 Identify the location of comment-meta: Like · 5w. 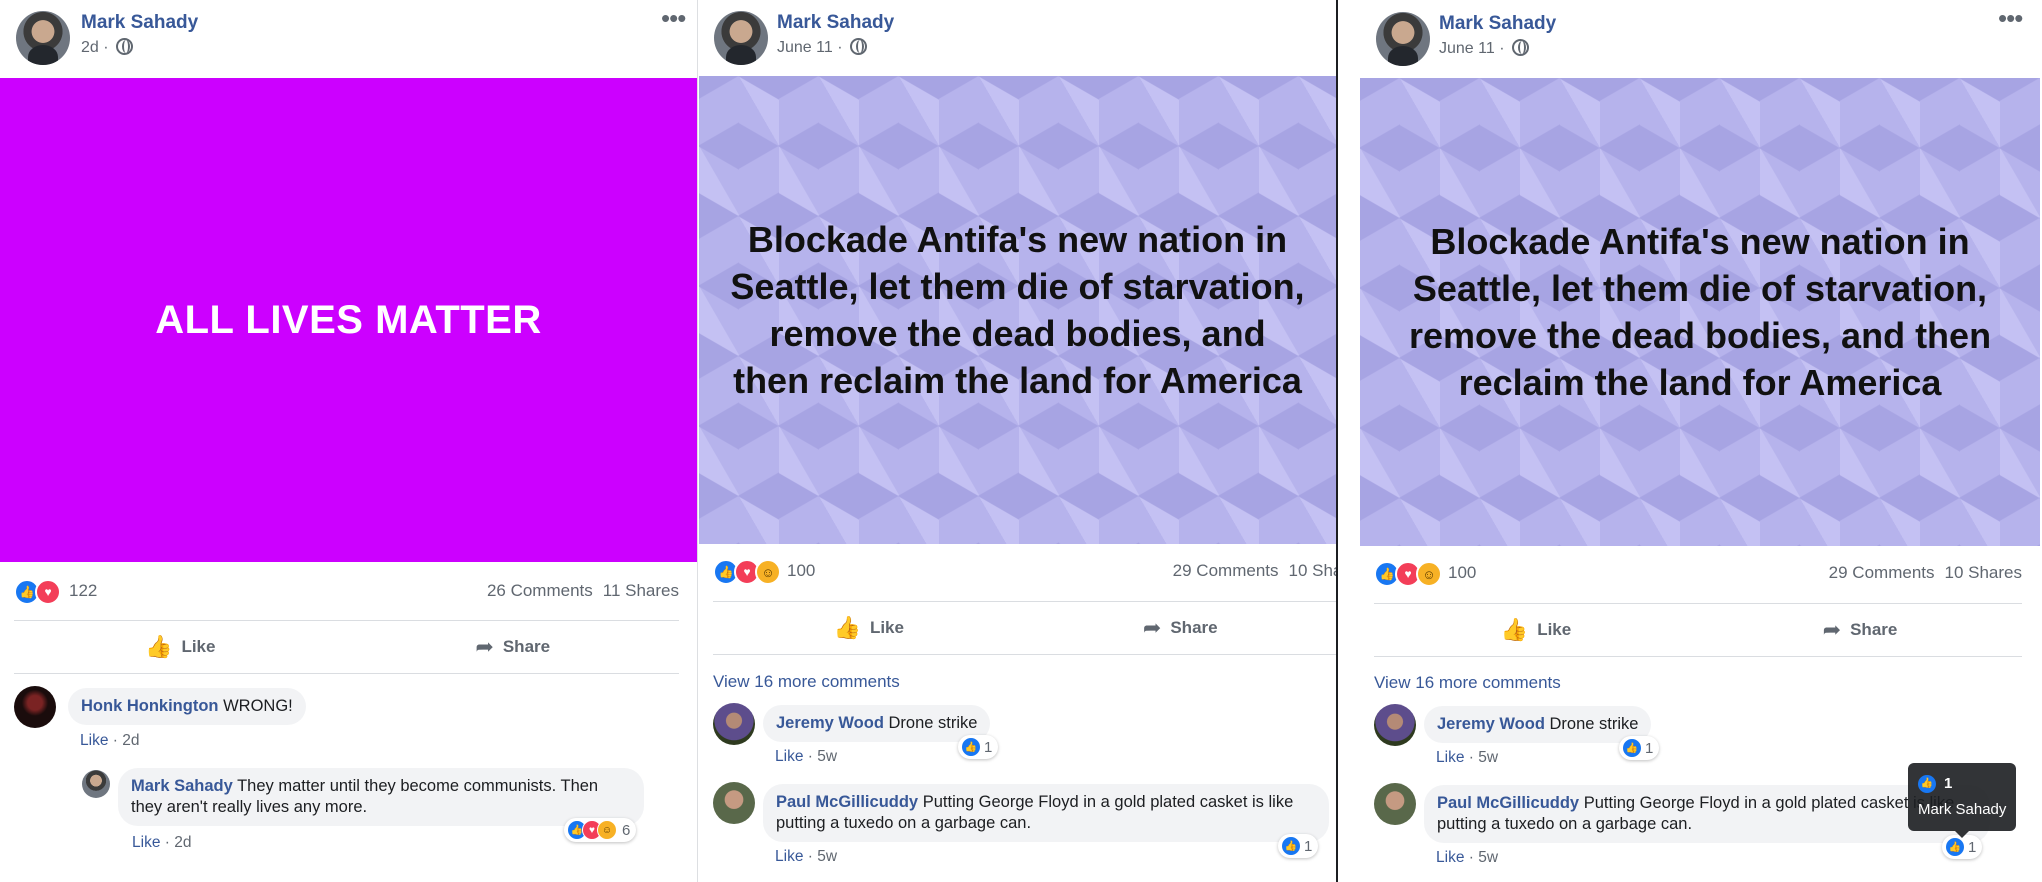
(806, 856).